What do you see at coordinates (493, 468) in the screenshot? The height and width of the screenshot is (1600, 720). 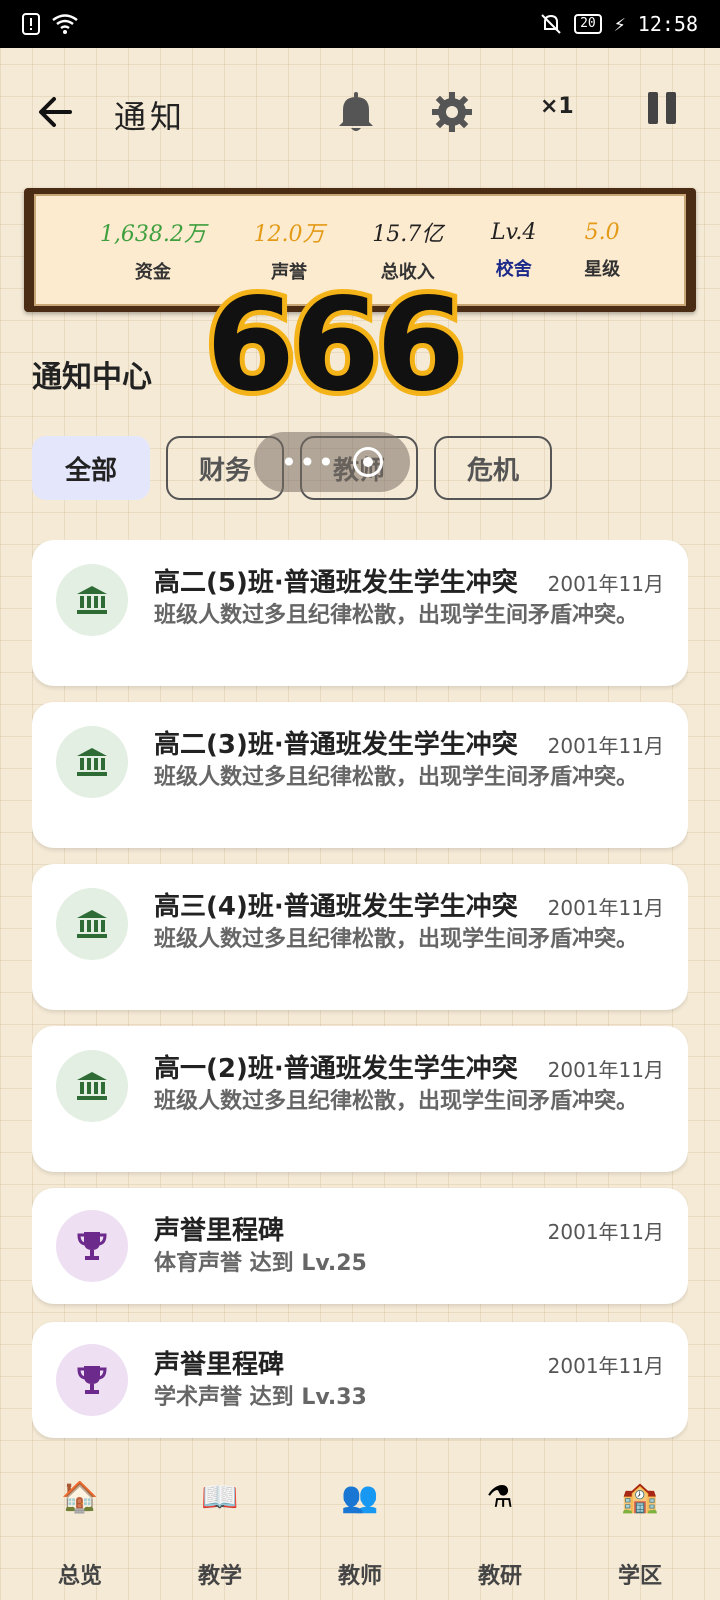 I see `filter-tab: 危机` at bounding box center [493, 468].